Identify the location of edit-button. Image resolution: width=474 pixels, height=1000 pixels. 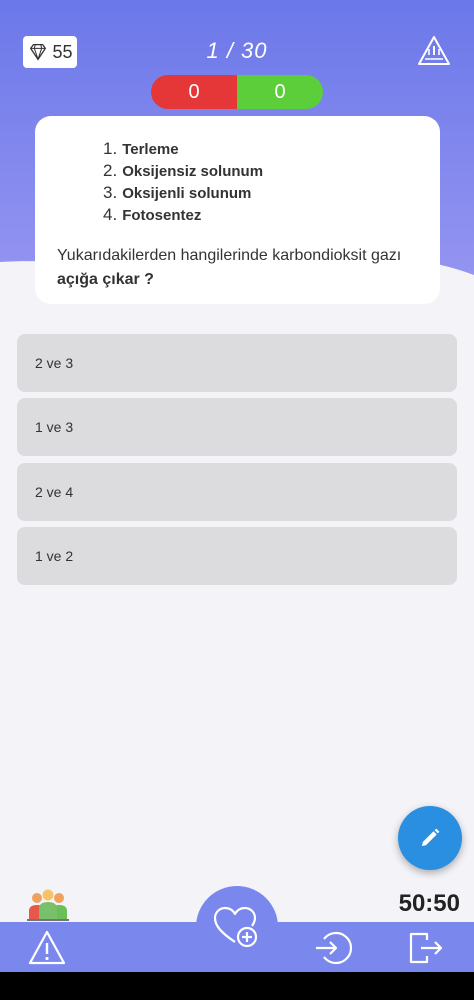
(430, 838).